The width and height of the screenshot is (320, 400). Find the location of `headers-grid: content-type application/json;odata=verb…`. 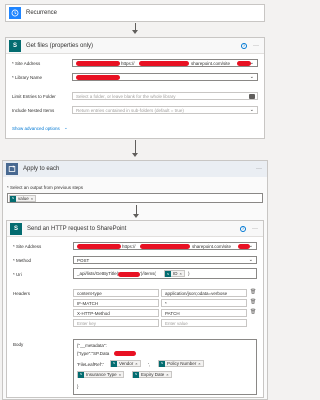

headers-grid: content-type application/json;odata=verb… is located at coordinates (165, 311).